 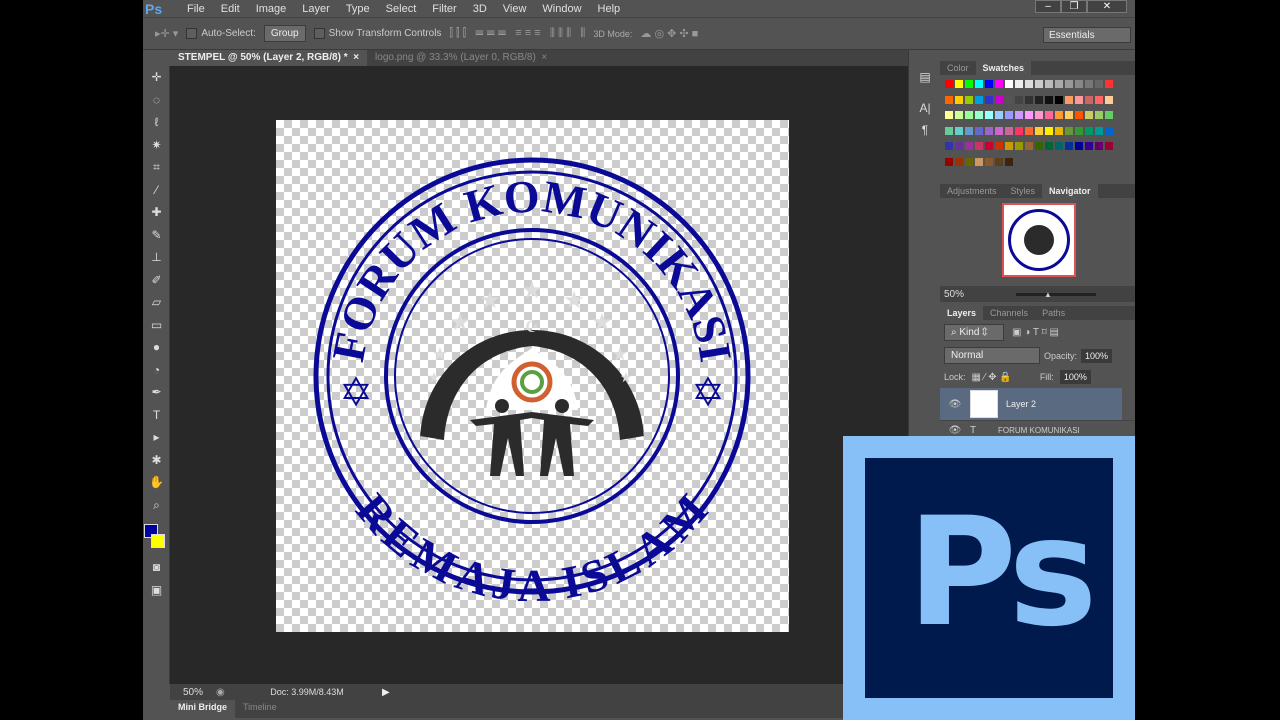 I want to click on layer-kind-filter: ⌕ Kind ⇕, so click(x=974, y=332).